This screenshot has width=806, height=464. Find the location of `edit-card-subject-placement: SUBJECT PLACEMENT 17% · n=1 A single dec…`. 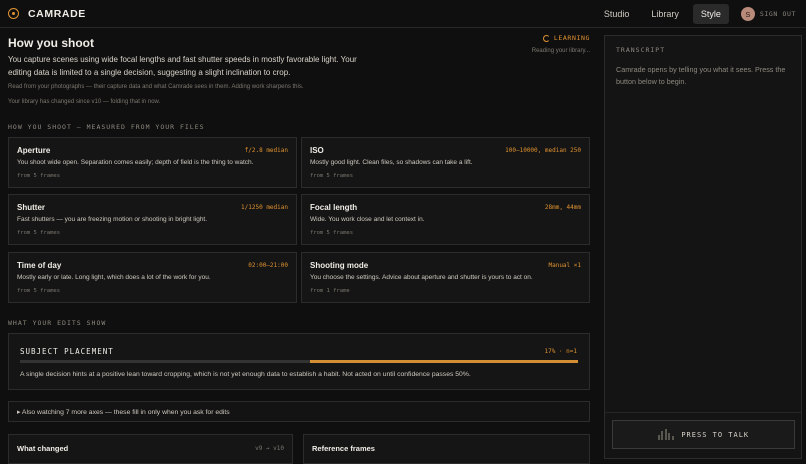

edit-card-subject-placement: SUBJECT PLACEMENT 17% · n=1 A single dec… is located at coordinates (299, 361).